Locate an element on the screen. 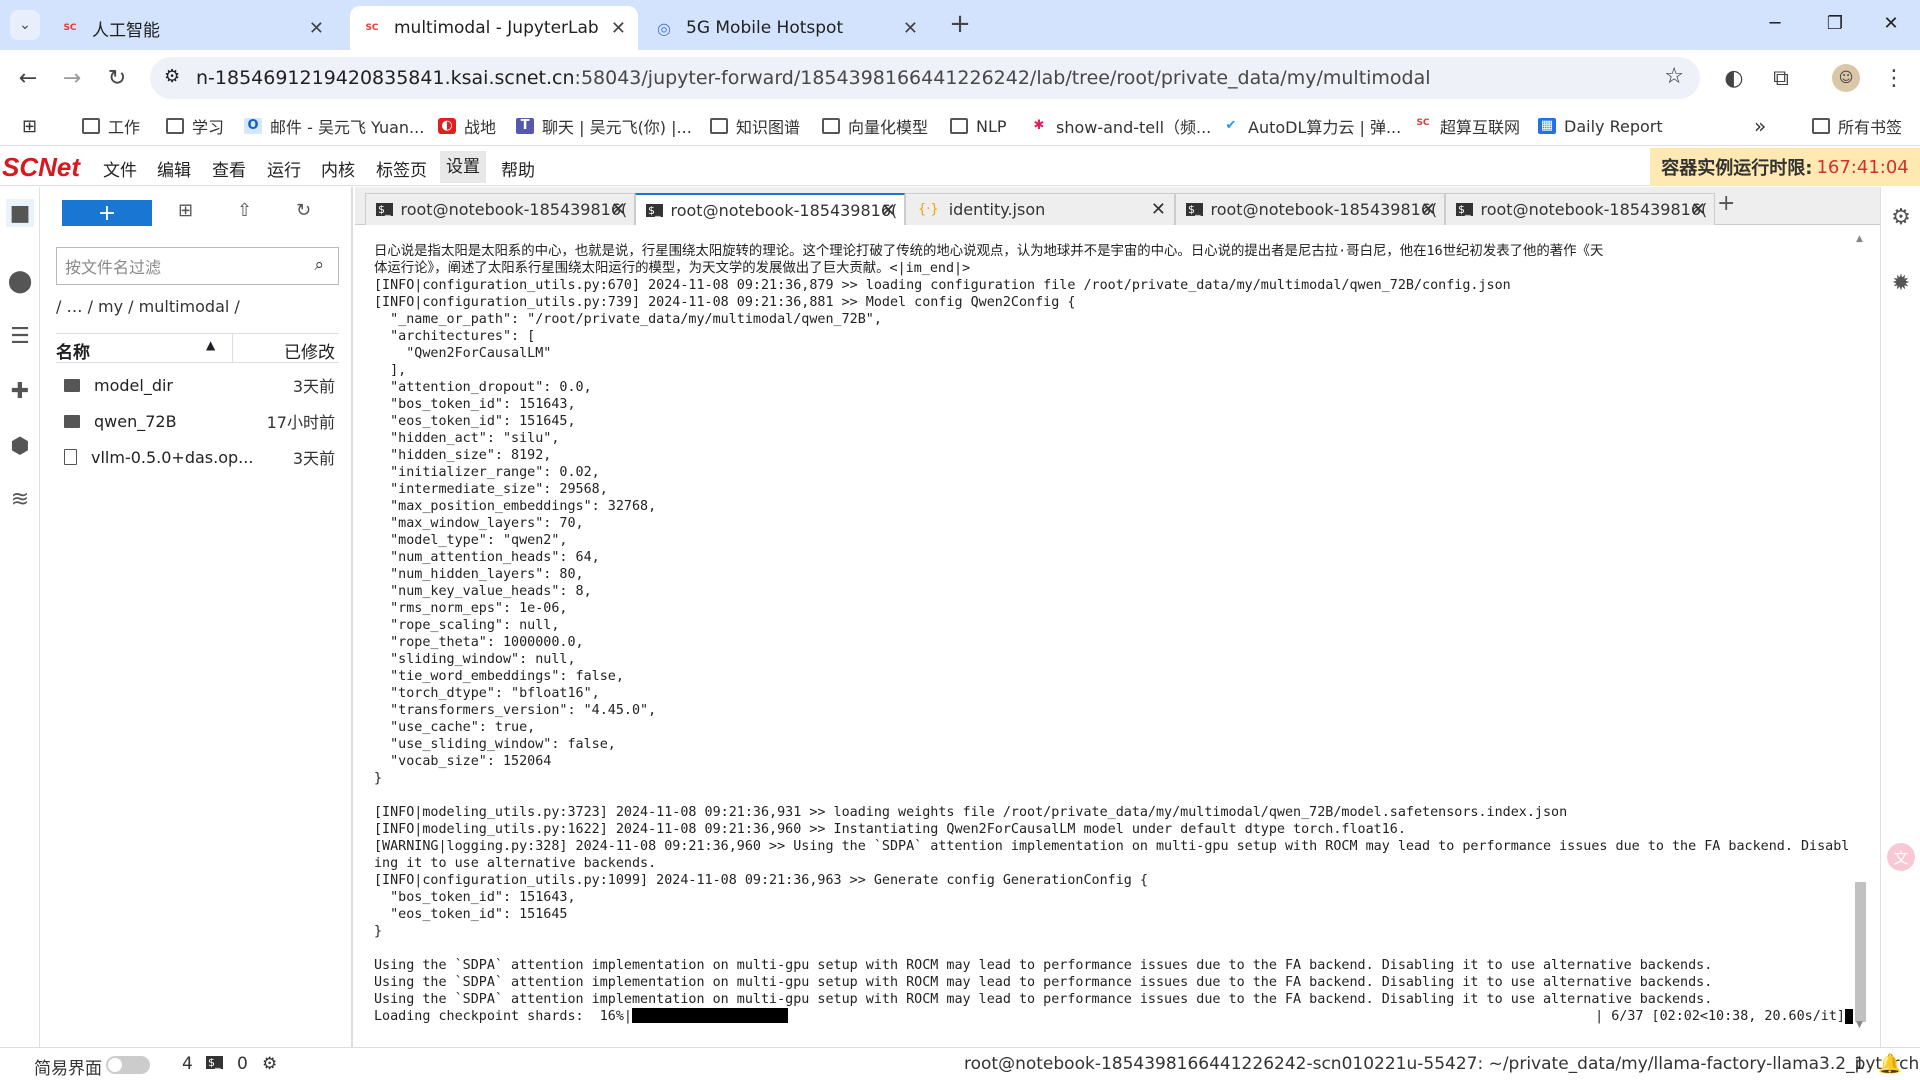 Image resolution: width=1920 pixels, height=1080 pixels. battlefield-icon: ◐ is located at coordinates (447, 126).